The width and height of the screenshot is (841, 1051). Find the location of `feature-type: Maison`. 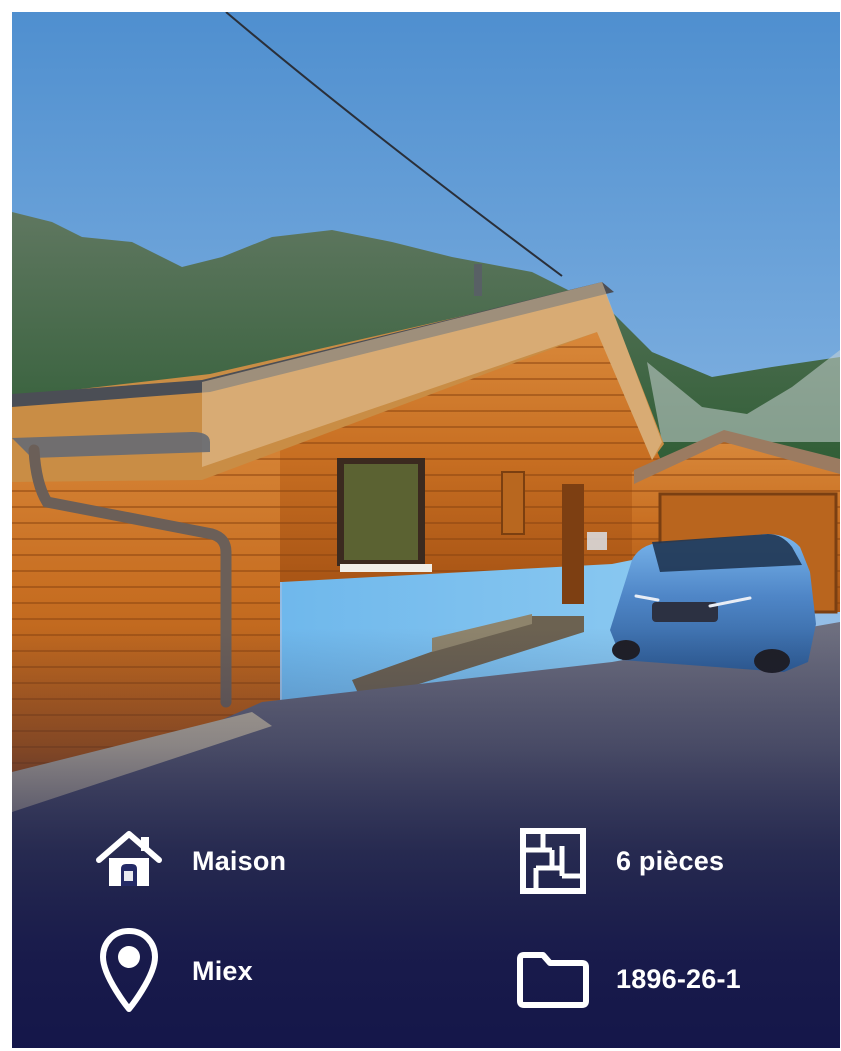

feature-type: Maison is located at coordinates (188, 861).